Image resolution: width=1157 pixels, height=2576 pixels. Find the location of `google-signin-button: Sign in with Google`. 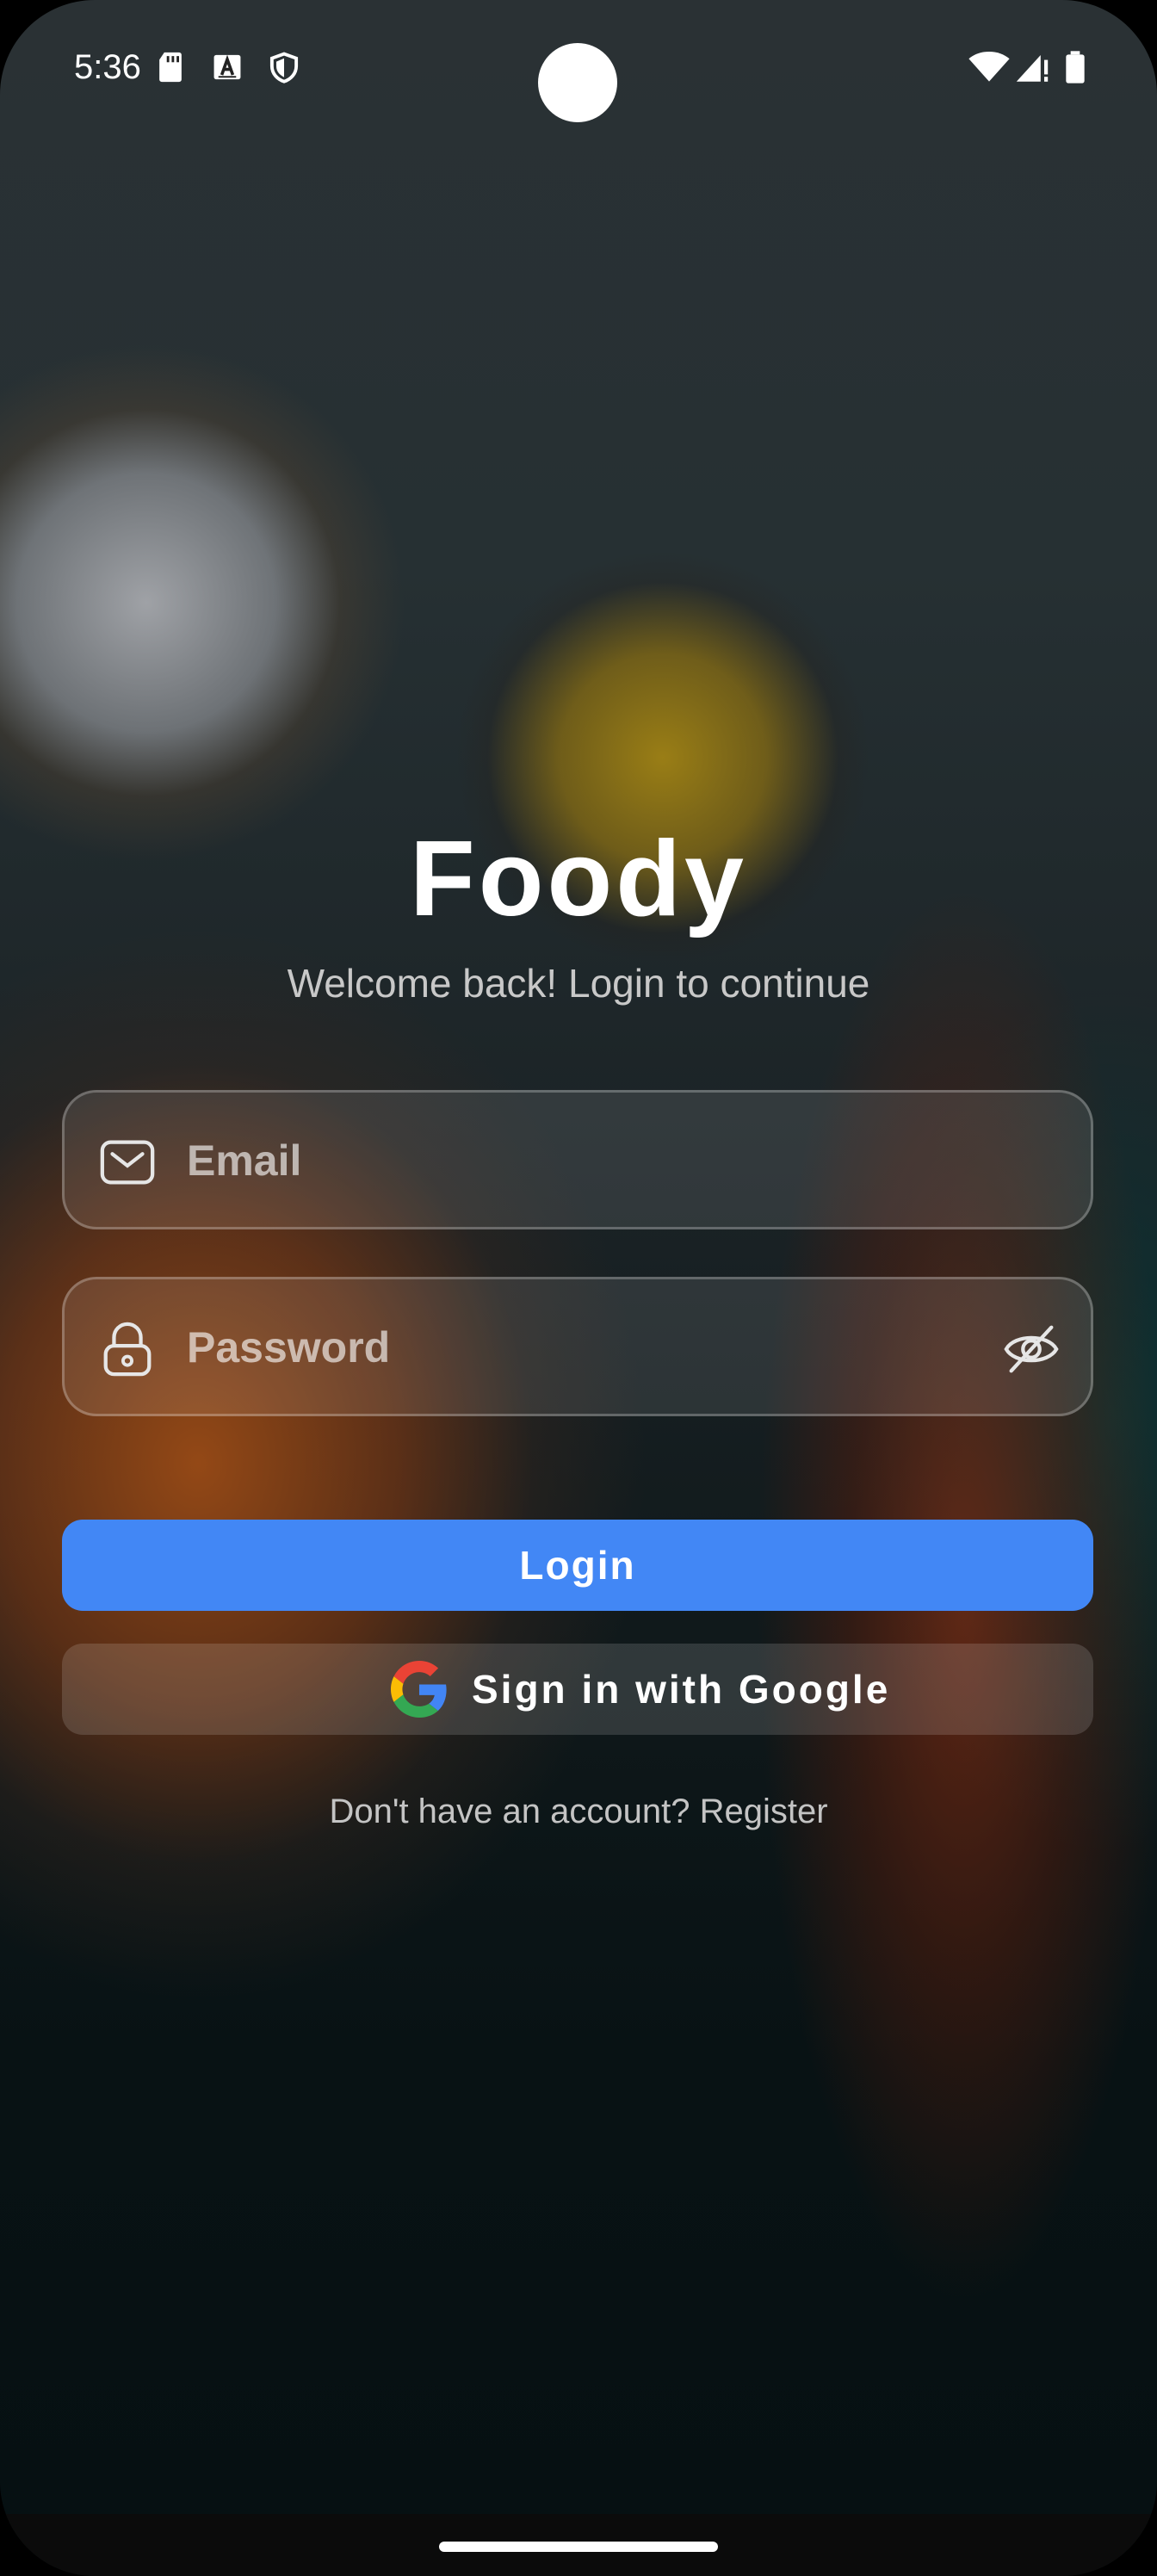

google-signin-button: Sign in with Google is located at coordinates (578, 1690).